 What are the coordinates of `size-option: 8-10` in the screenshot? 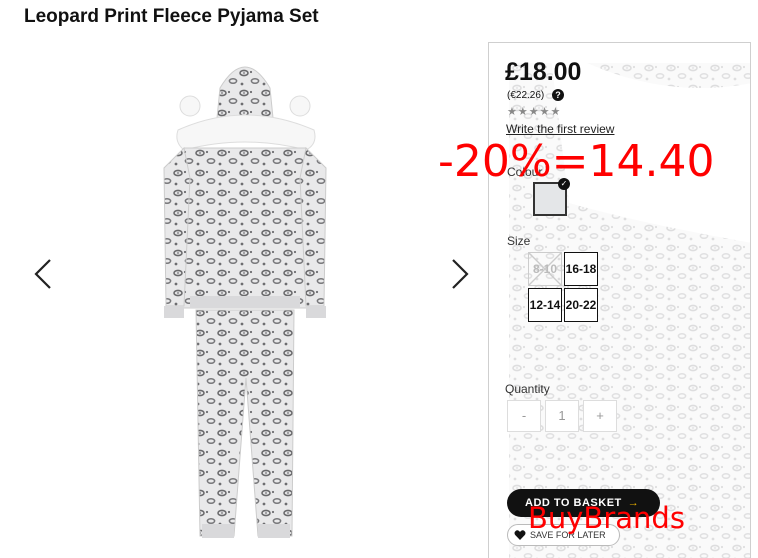 It's located at (545, 269).